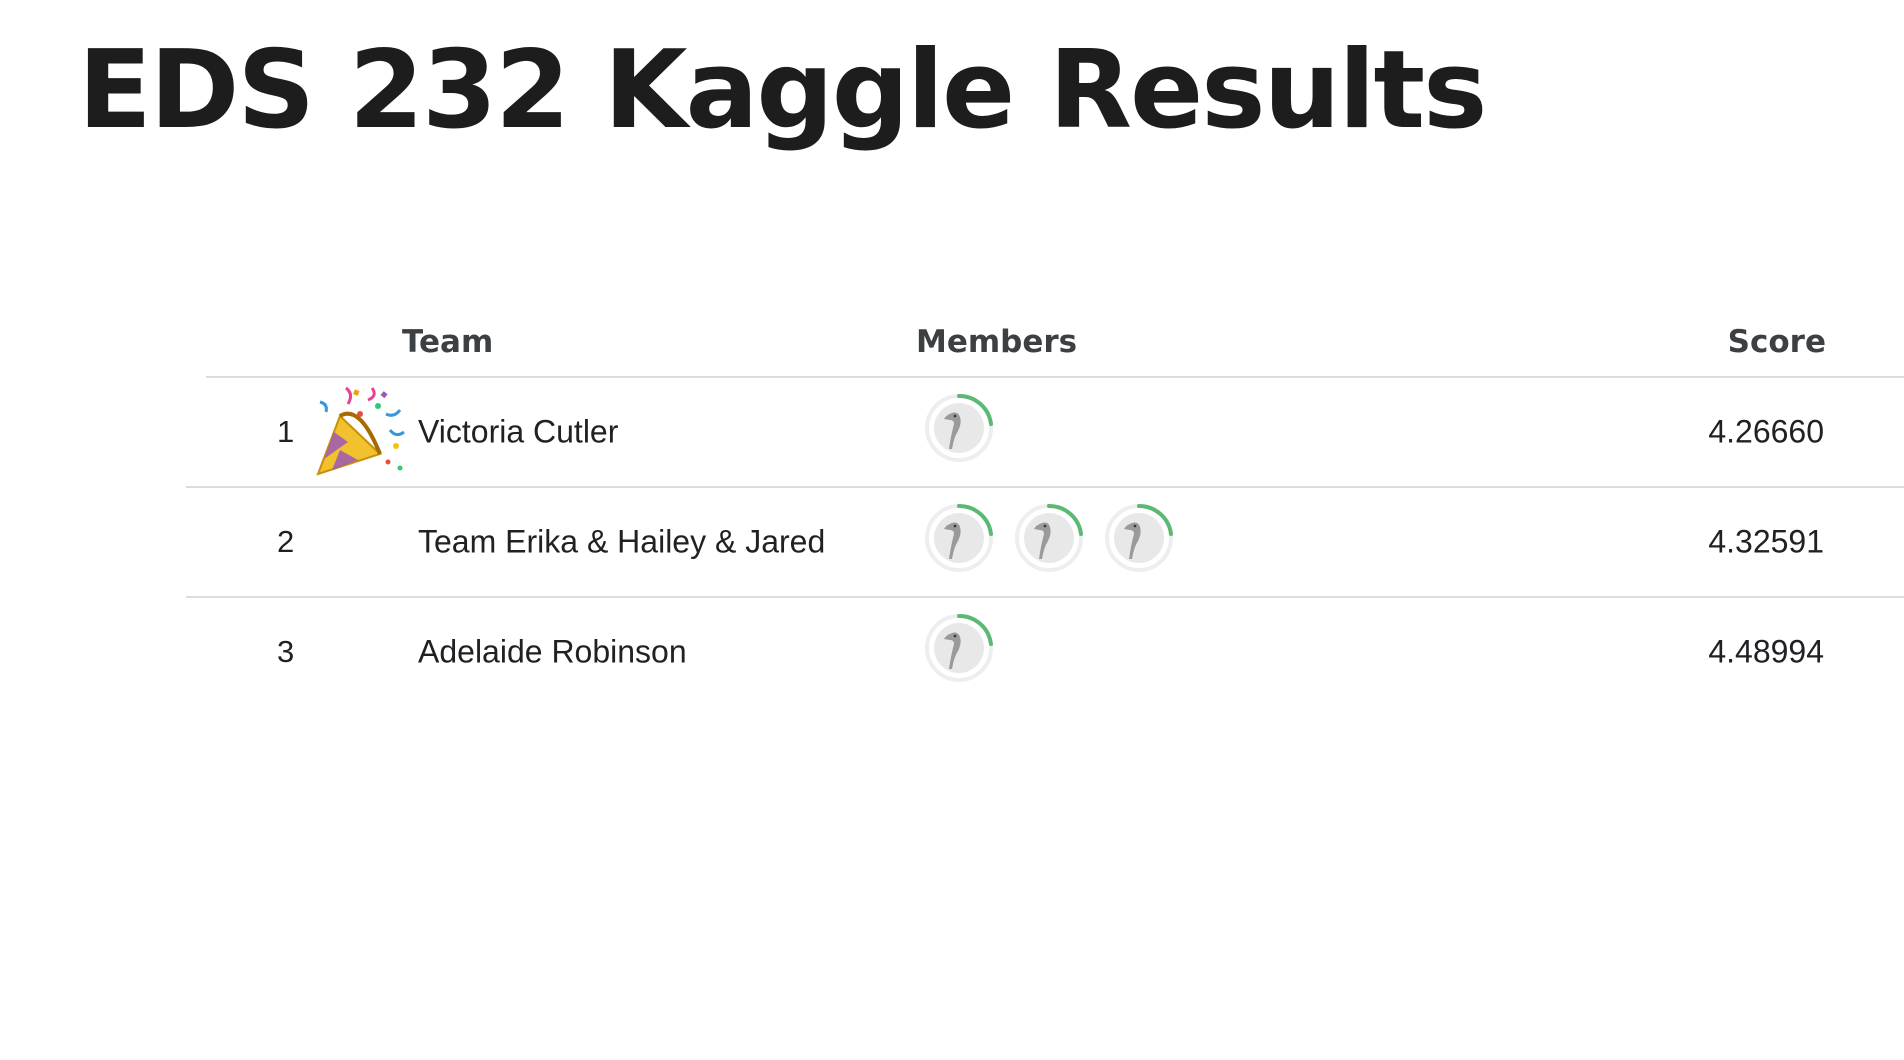 Image resolution: width=1904 pixels, height=1060 pixels. Describe the element at coordinates (286, 651) in the screenshot. I see `row-rank: 3` at that location.